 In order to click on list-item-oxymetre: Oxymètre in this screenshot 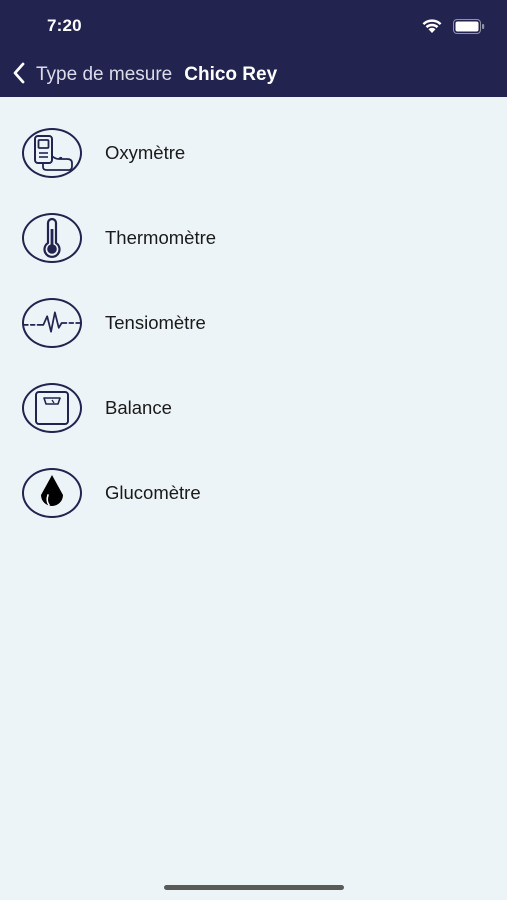, I will do `click(253, 152)`.